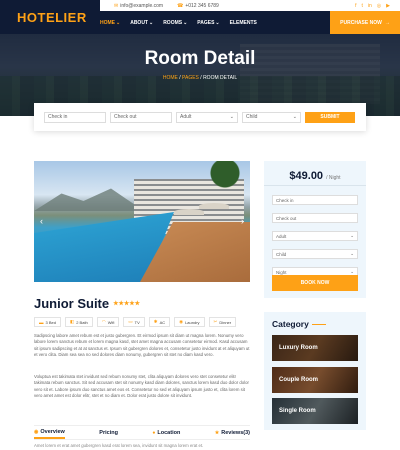 The height and width of the screenshot is (450, 400). I want to click on nav-item-elements: ELEMENTS, so click(243, 23).